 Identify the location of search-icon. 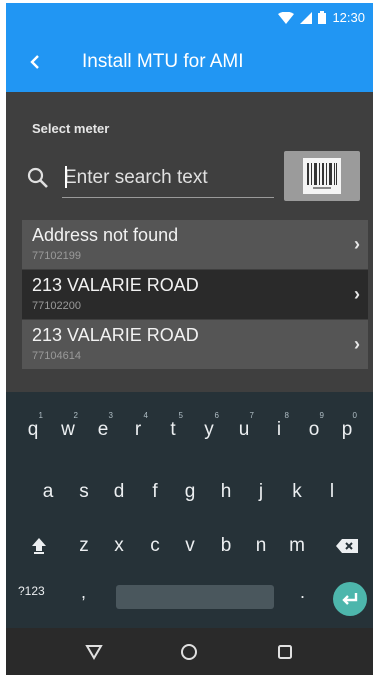
(37, 177).